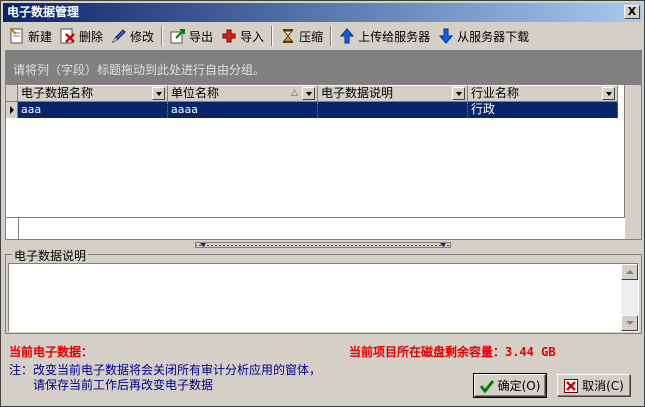 The height and width of the screenshot is (407, 645). What do you see at coordinates (18, 229) in the screenshot?
I see `scrollbar-divider` at bounding box center [18, 229].